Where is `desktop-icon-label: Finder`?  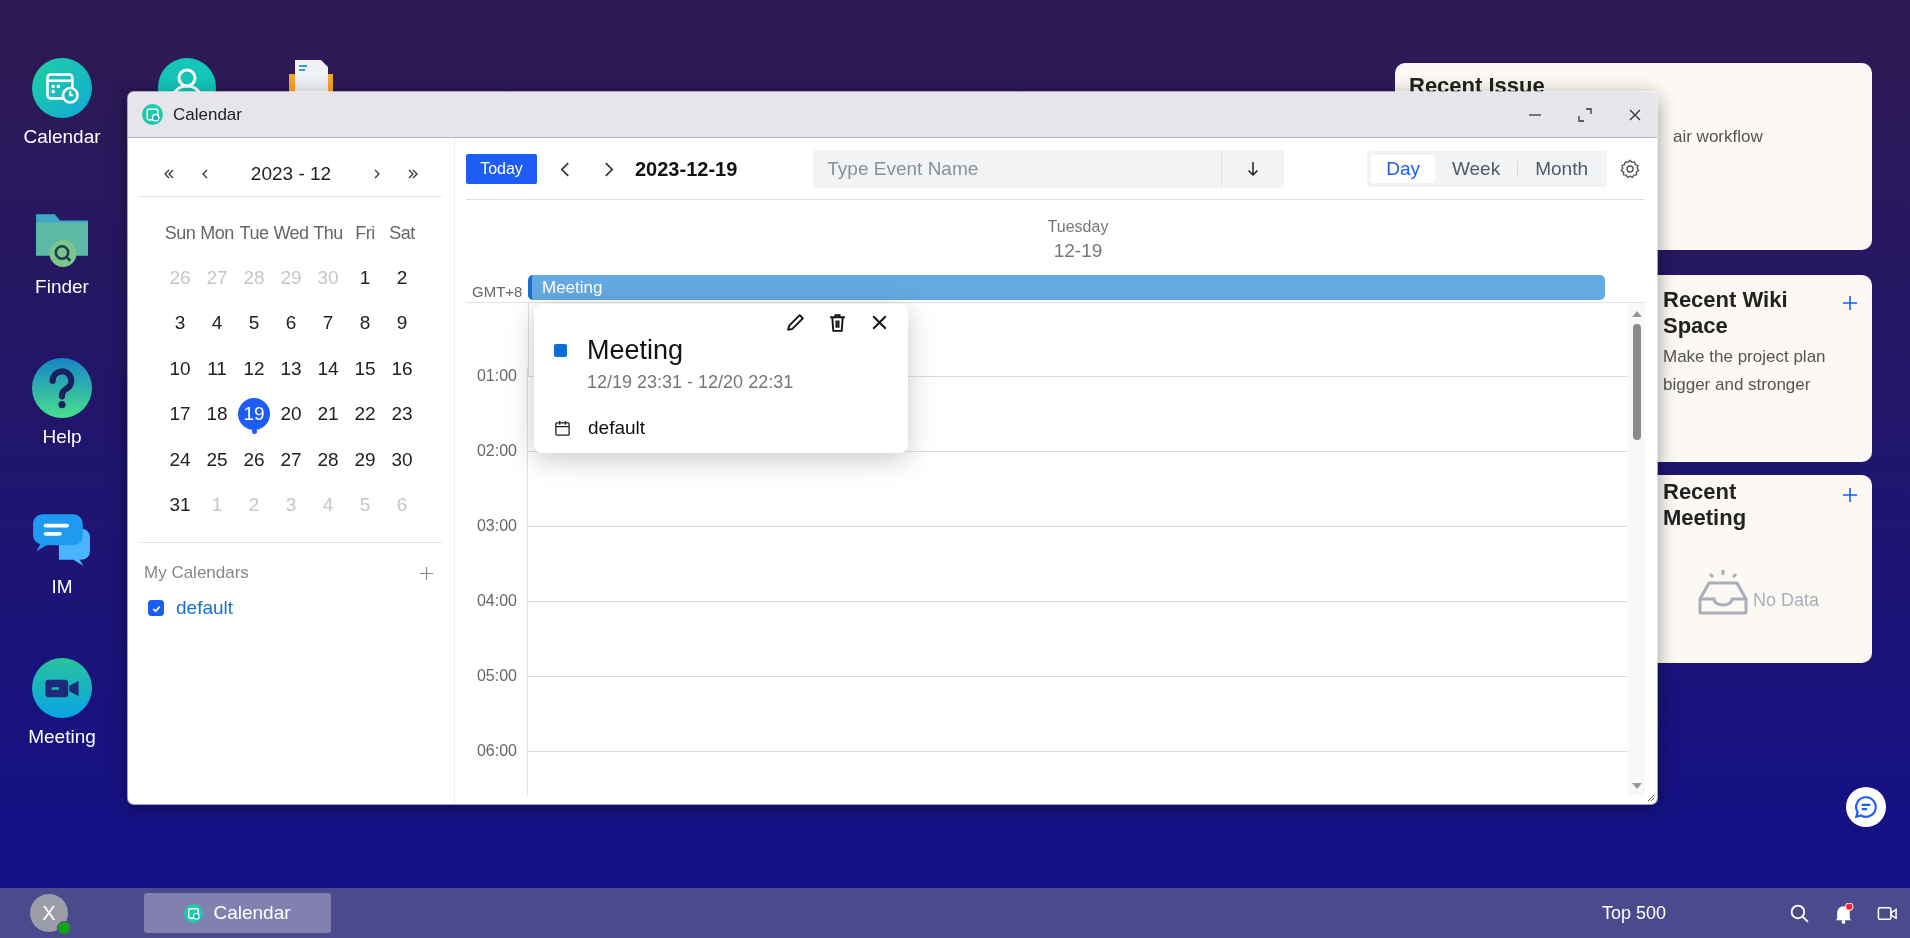 desktop-icon-label: Finder is located at coordinates (62, 287).